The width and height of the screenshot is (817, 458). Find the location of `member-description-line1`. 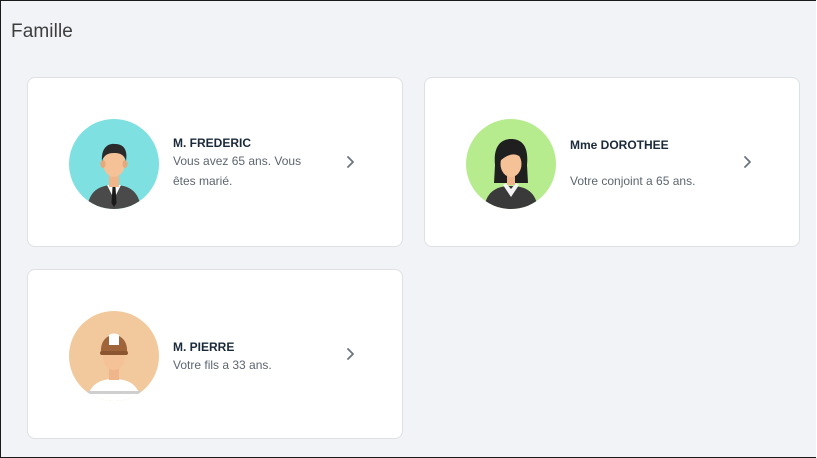

member-description-line1 is located at coordinates (652, 162).